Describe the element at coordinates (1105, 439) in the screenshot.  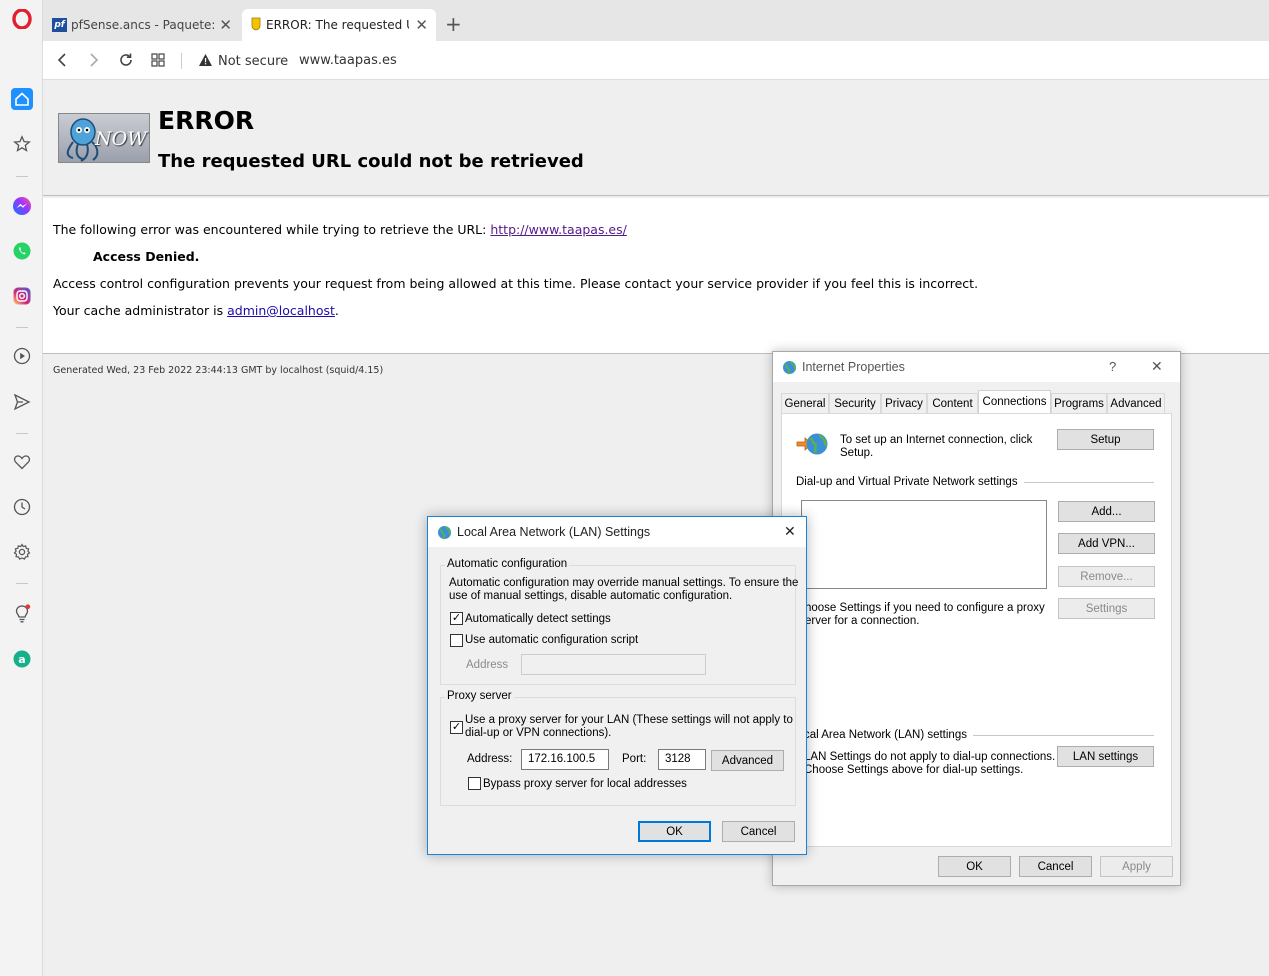
I see `setup-button: Setup` at that location.